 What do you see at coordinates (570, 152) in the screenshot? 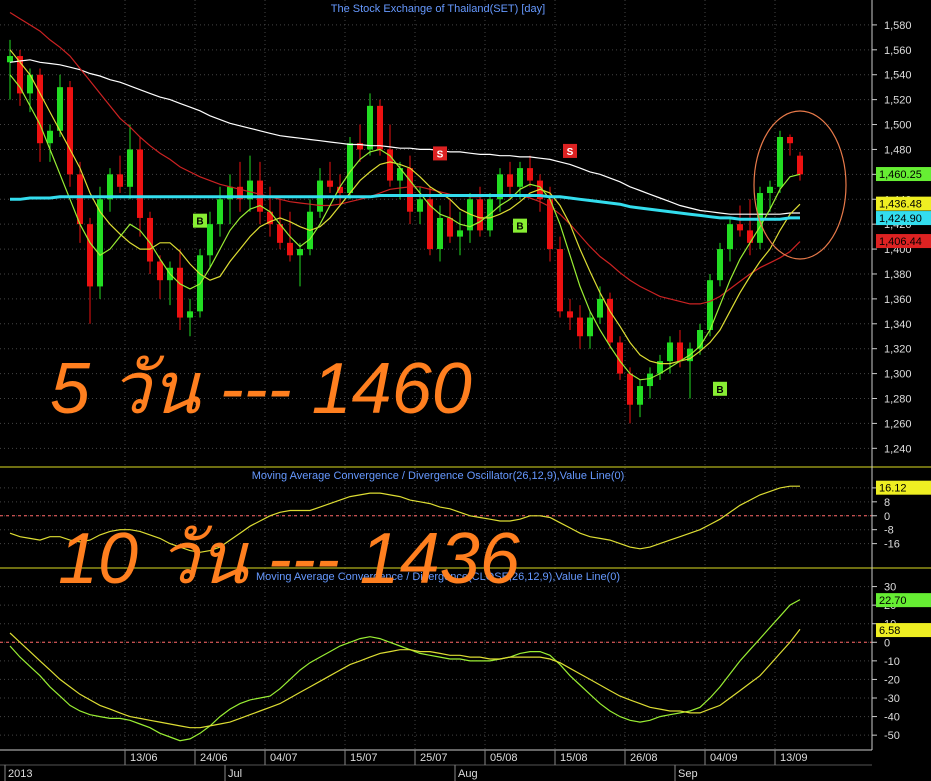
I see `signal-label: S` at bounding box center [570, 152].